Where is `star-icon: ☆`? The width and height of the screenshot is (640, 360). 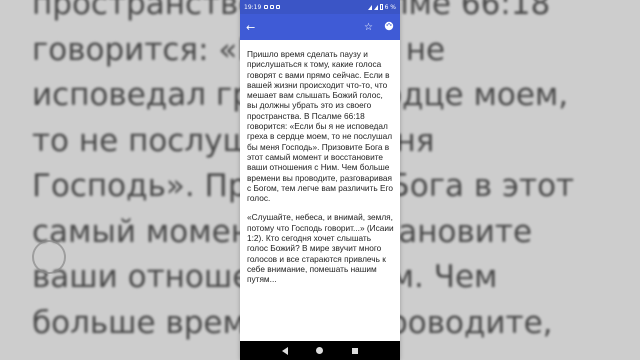 star-icon: ☆ is located at coordinates (368, 27).